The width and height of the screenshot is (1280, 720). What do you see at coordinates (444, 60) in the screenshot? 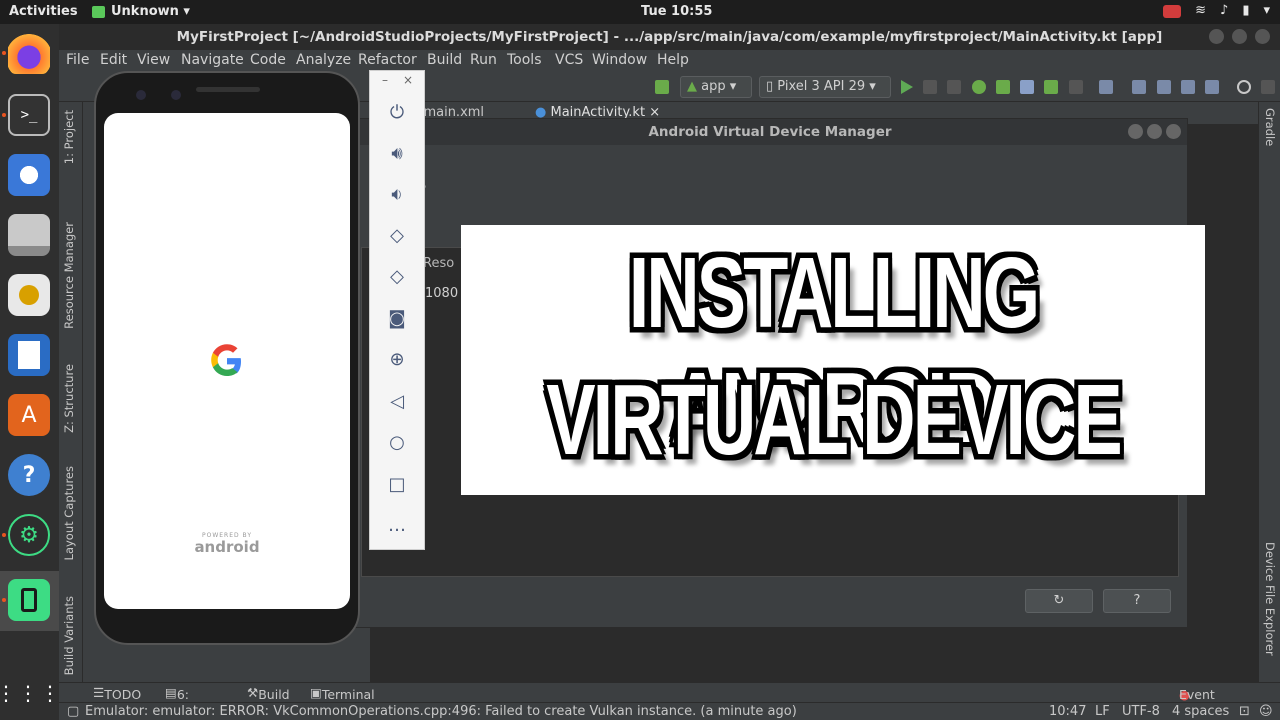
I see `menu-build: Build` at bounding box center [444, 60].